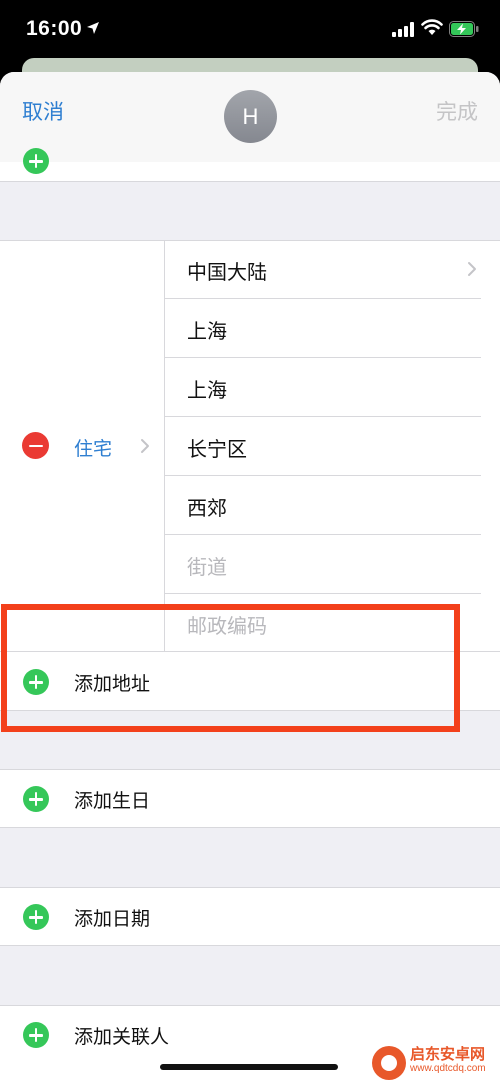 This screenshot has height=1083, width=500. What do you see at coordinates (121, 1035) in the screenshot?
I see `add-related-button: 添加关联人` at bounding box center [121, 1035].